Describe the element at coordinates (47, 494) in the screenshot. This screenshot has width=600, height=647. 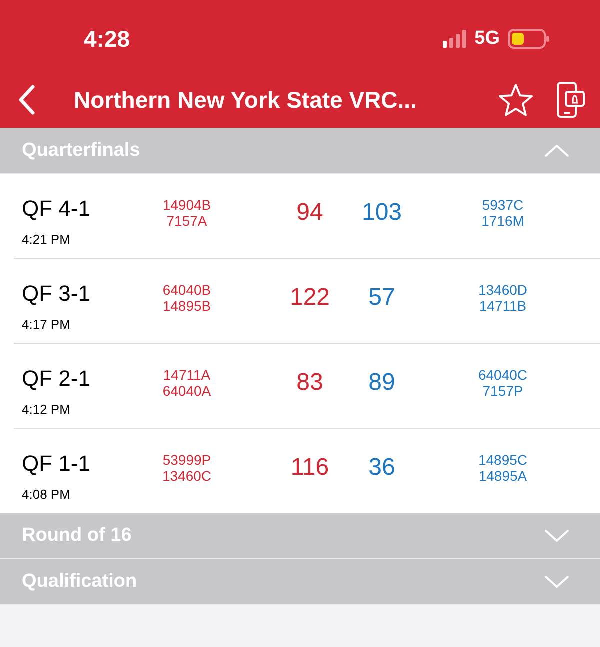
I see `match-time: 4:08 PM` at that location.